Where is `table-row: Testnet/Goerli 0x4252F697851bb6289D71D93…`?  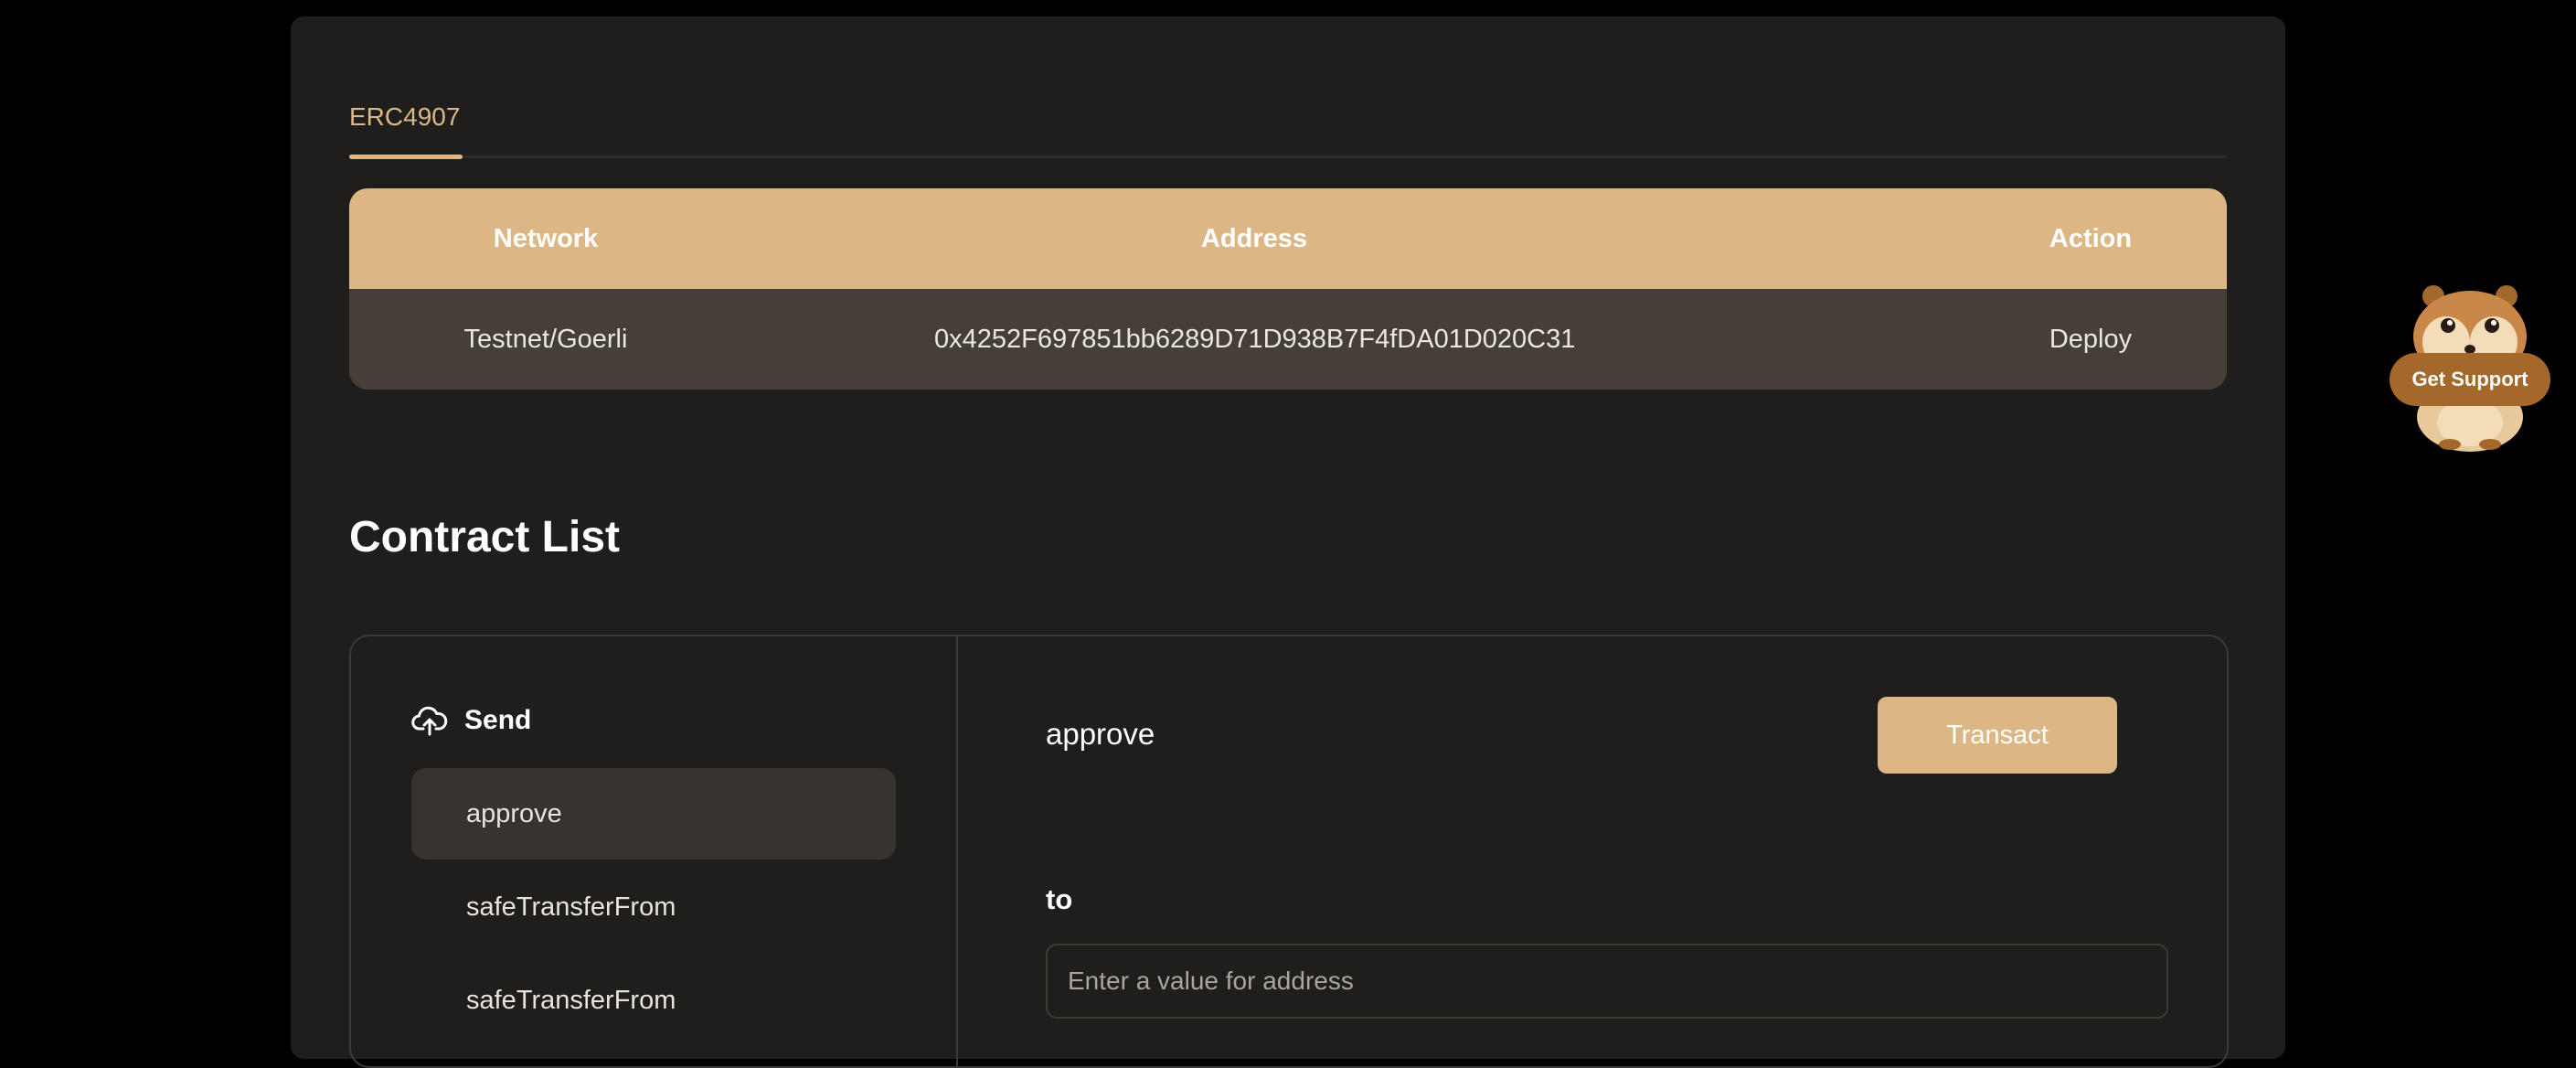 table-row: Testnet/Goerli 0x4252F697851bb6289D71D93… is located at coordinates (1288, 339).